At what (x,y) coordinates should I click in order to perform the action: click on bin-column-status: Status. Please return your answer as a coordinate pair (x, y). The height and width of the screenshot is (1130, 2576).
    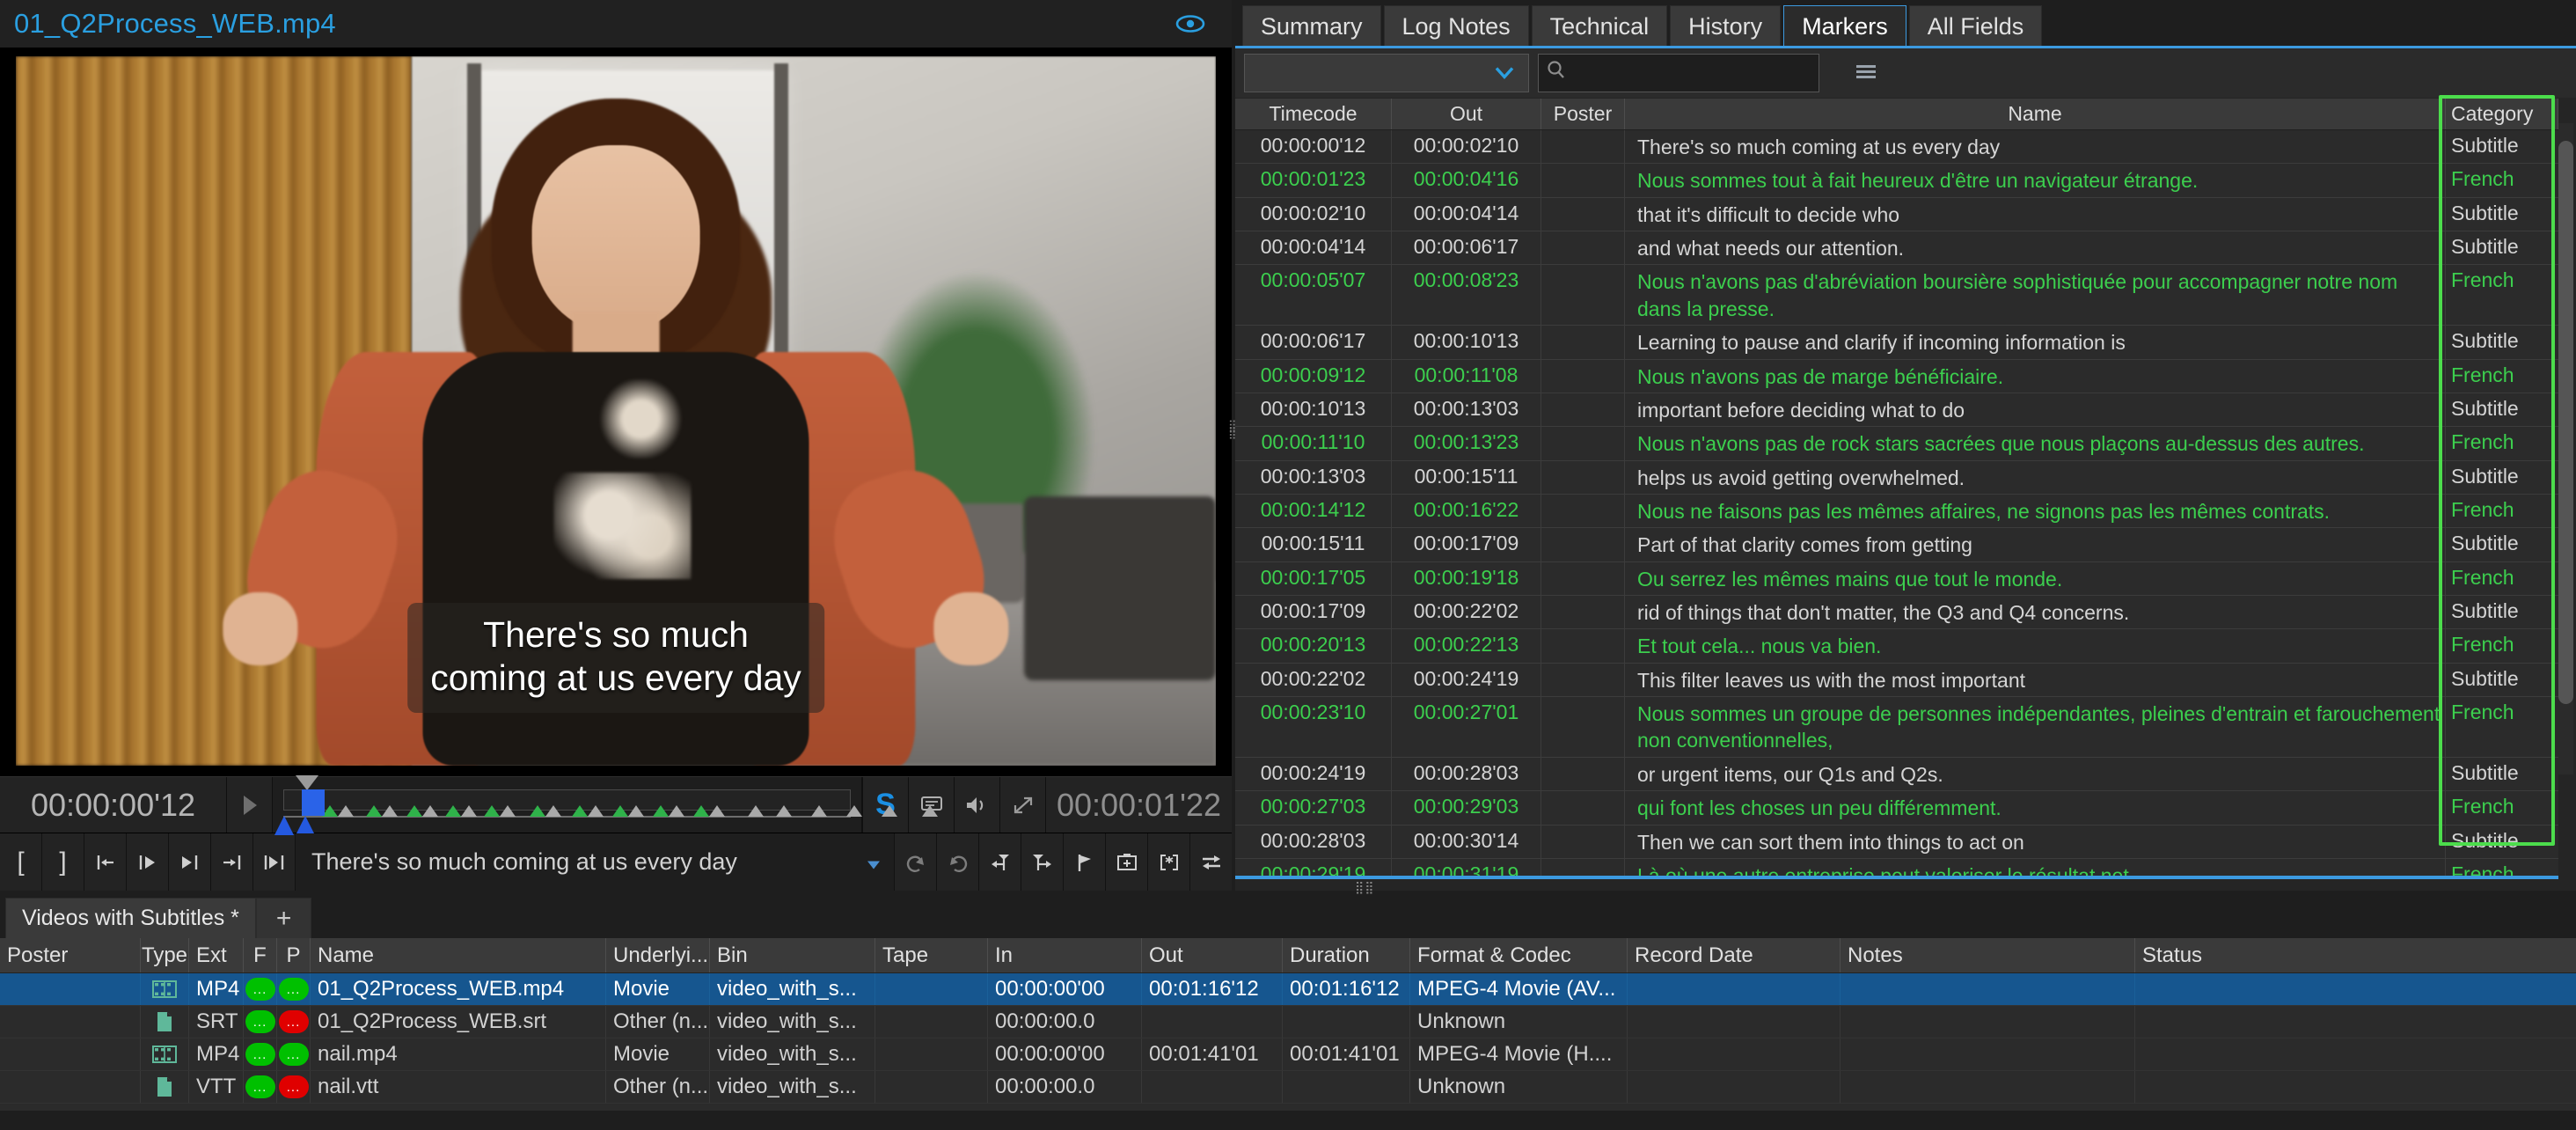
    Looking at the image, I should click on (2223, 955).